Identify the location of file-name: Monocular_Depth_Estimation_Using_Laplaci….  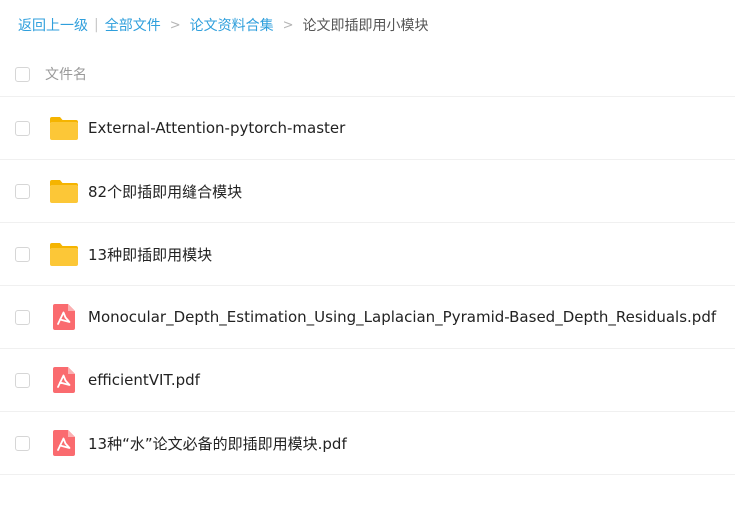
(402, 317).